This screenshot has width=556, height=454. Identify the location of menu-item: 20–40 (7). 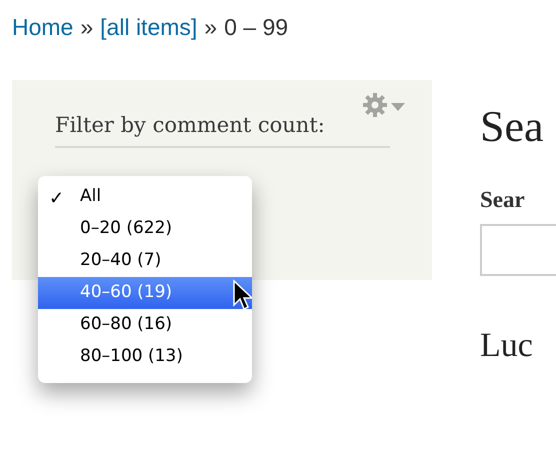
(145, 261).